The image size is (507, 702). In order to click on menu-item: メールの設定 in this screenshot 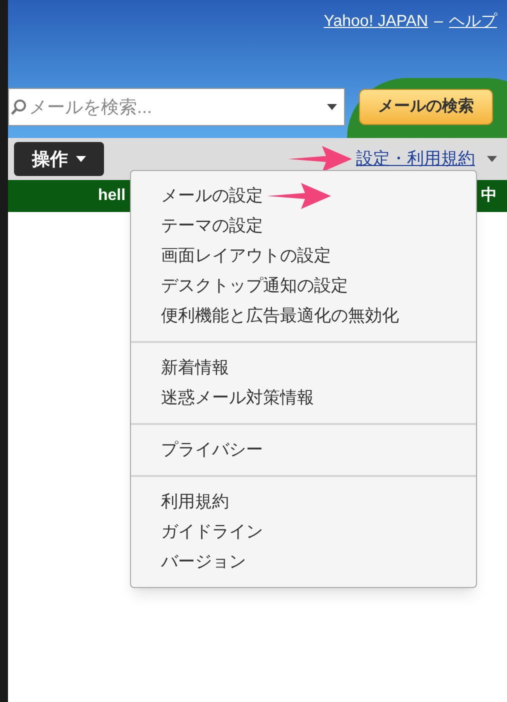, I will do `click(197, 196)`.